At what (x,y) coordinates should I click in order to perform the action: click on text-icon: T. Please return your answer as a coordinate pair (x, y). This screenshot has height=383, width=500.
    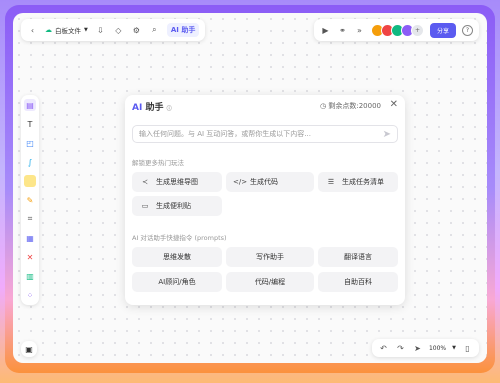
    Looking at the image, I should click on (30, 124).